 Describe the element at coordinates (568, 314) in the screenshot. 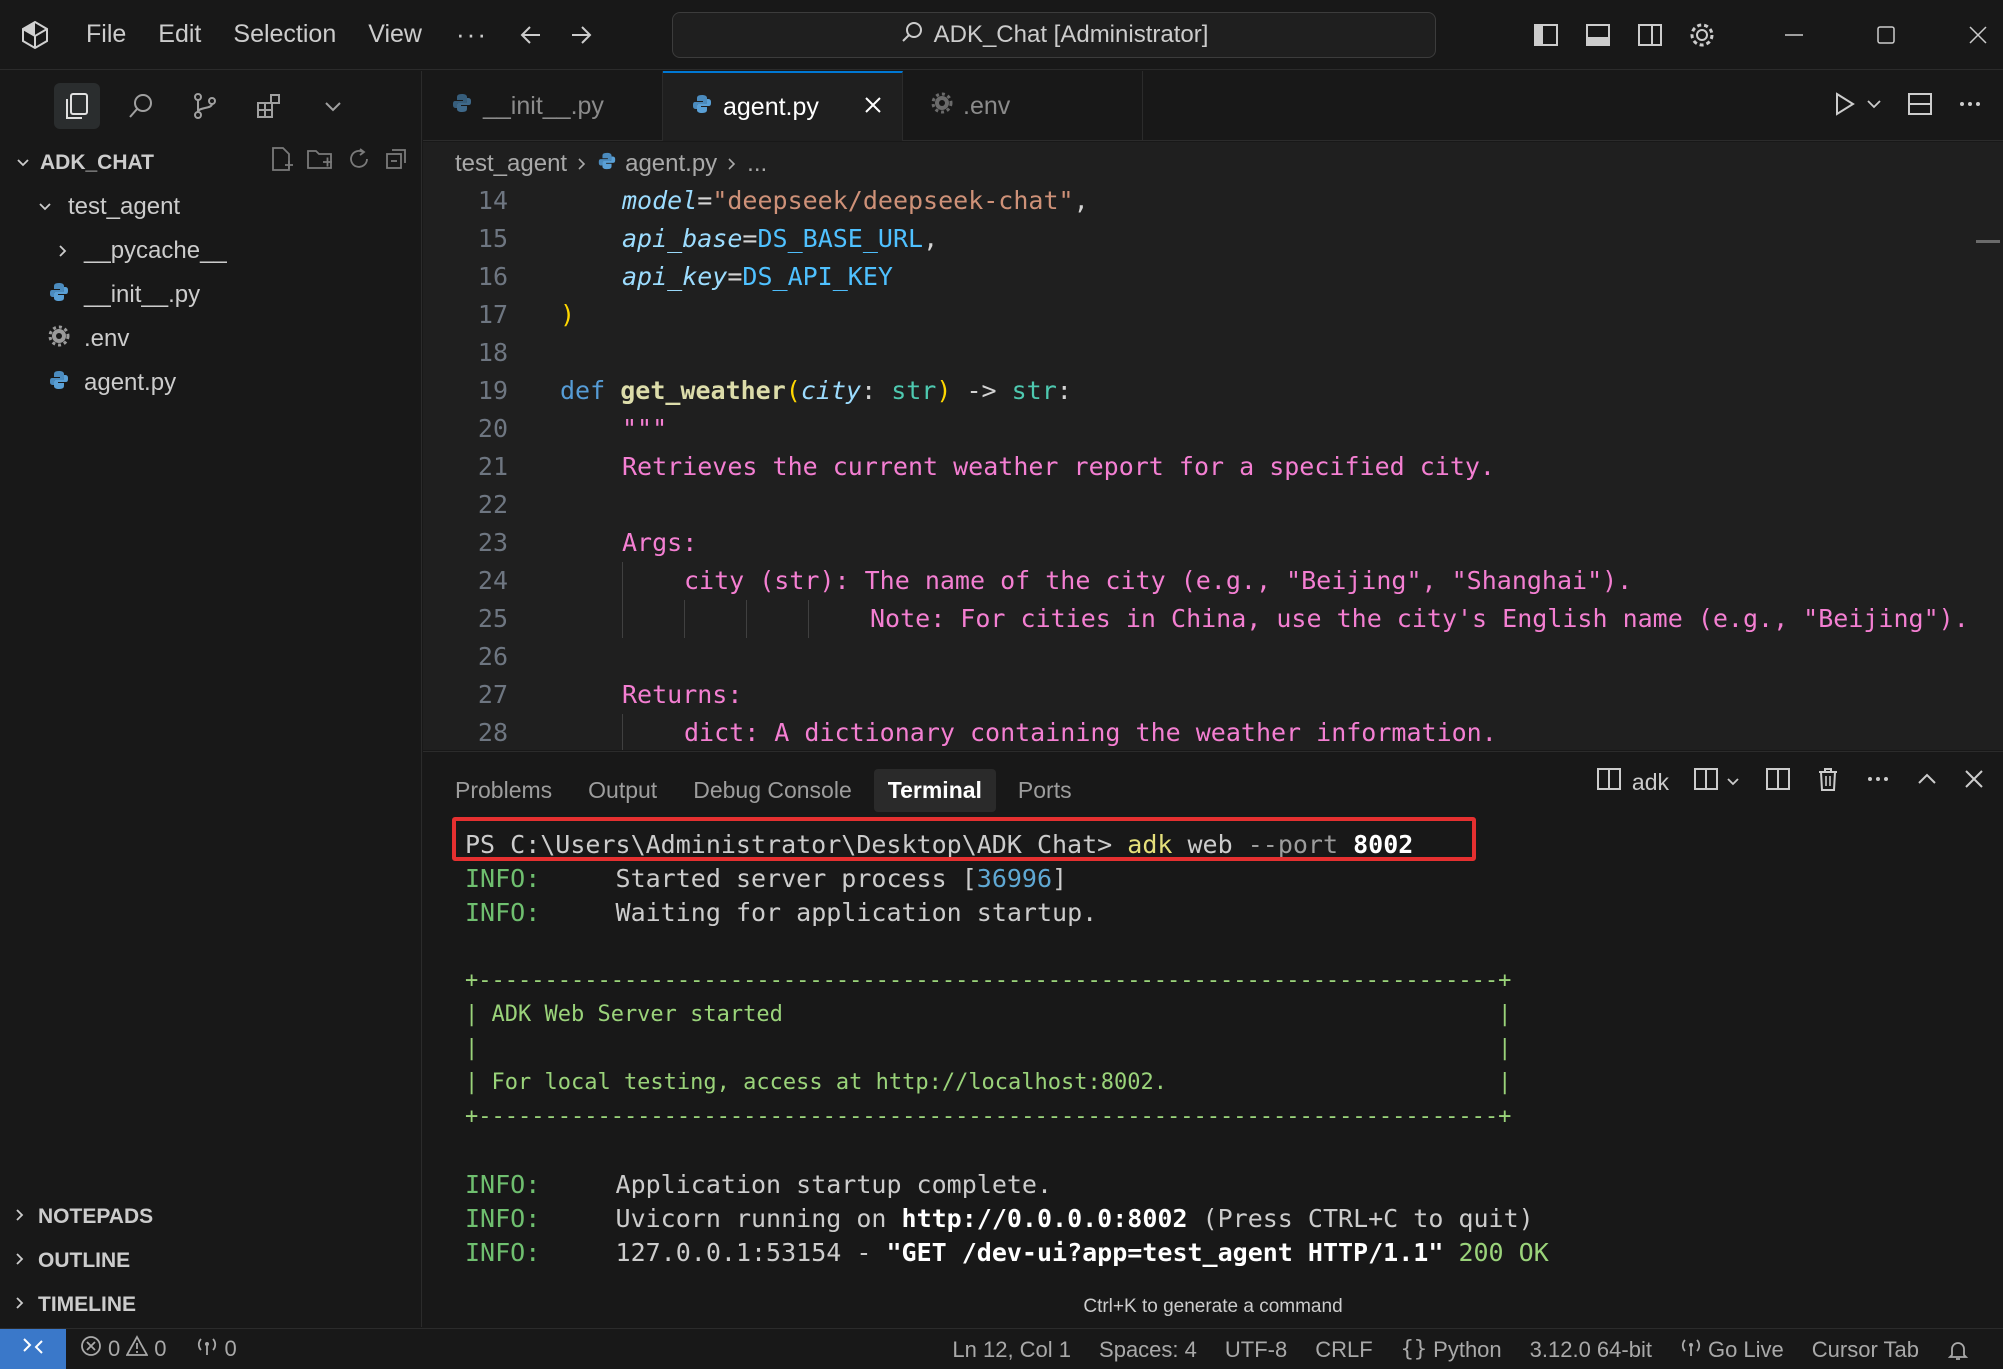

I see `code-text: )` at that location.